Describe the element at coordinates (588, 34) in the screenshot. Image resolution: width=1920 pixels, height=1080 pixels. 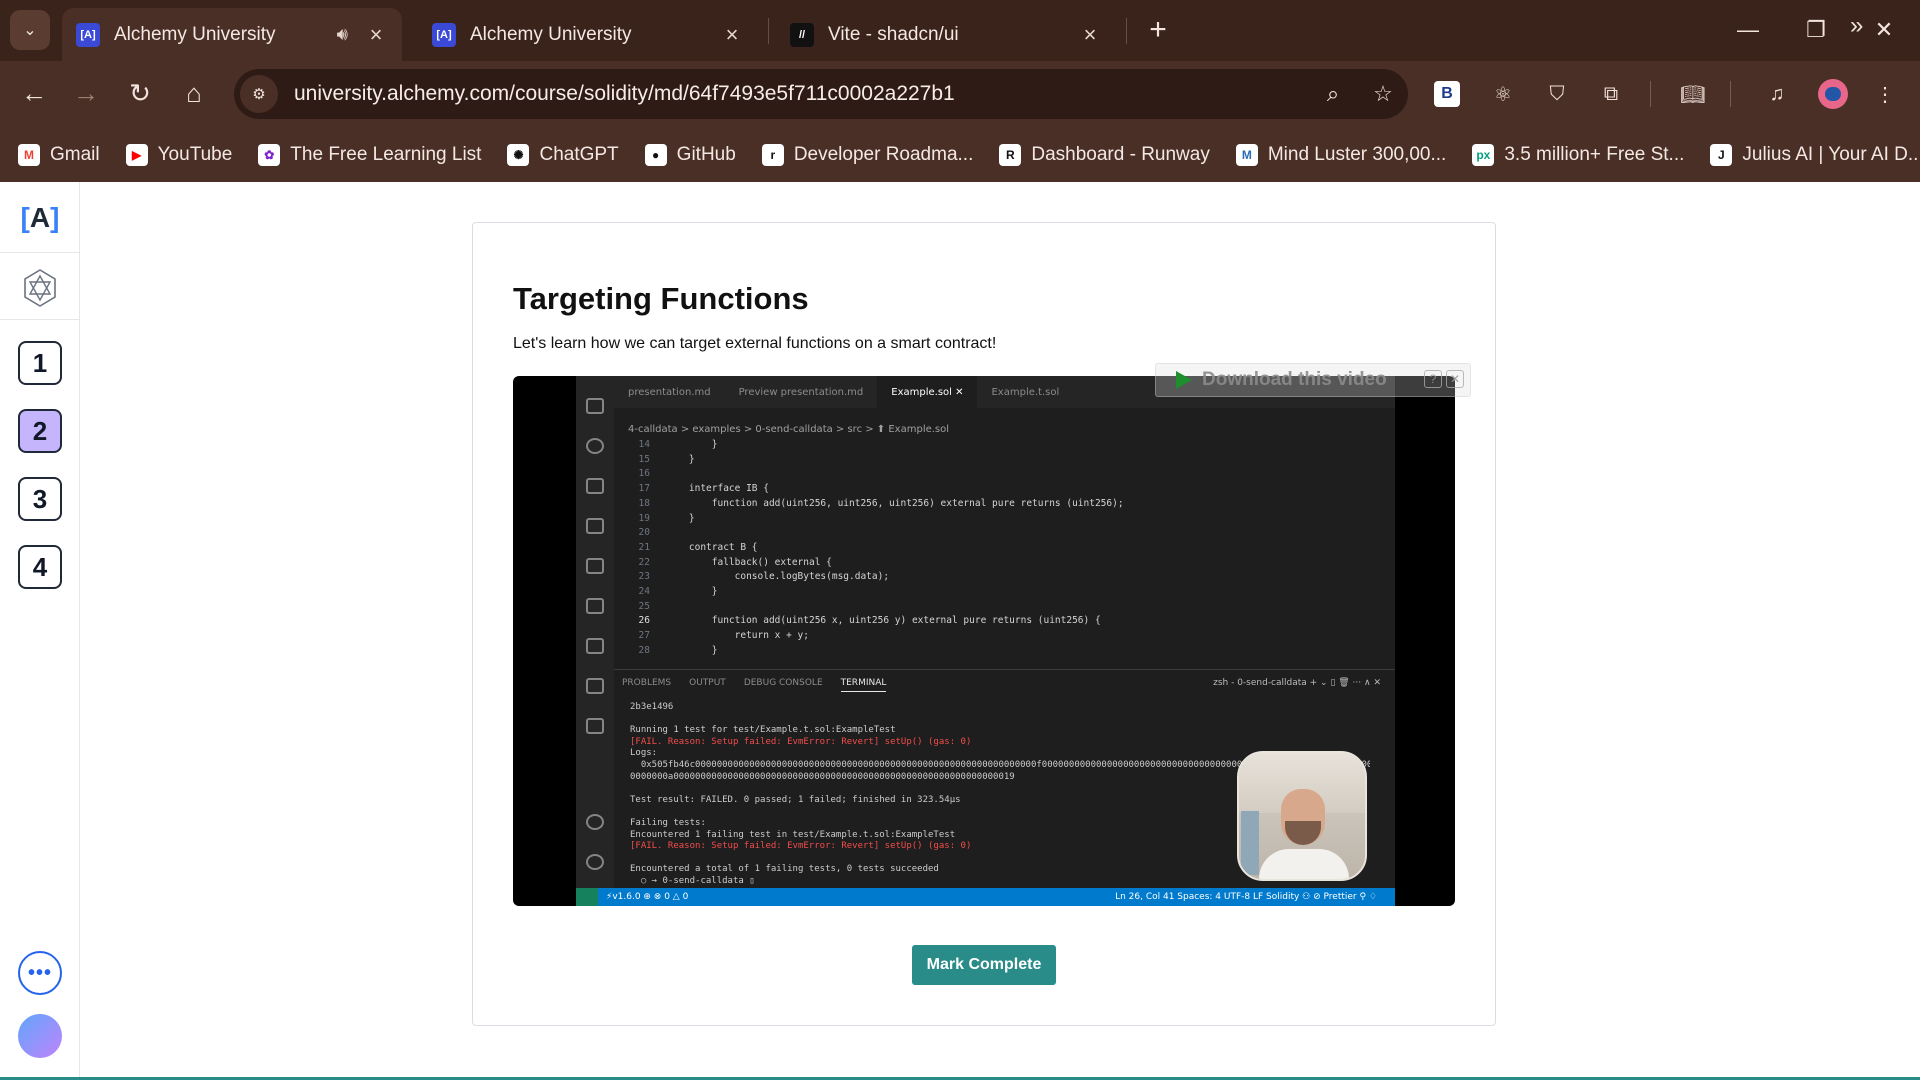
I see `tab-alchemy-university-2: [A] Alchemy University ×` at that location.